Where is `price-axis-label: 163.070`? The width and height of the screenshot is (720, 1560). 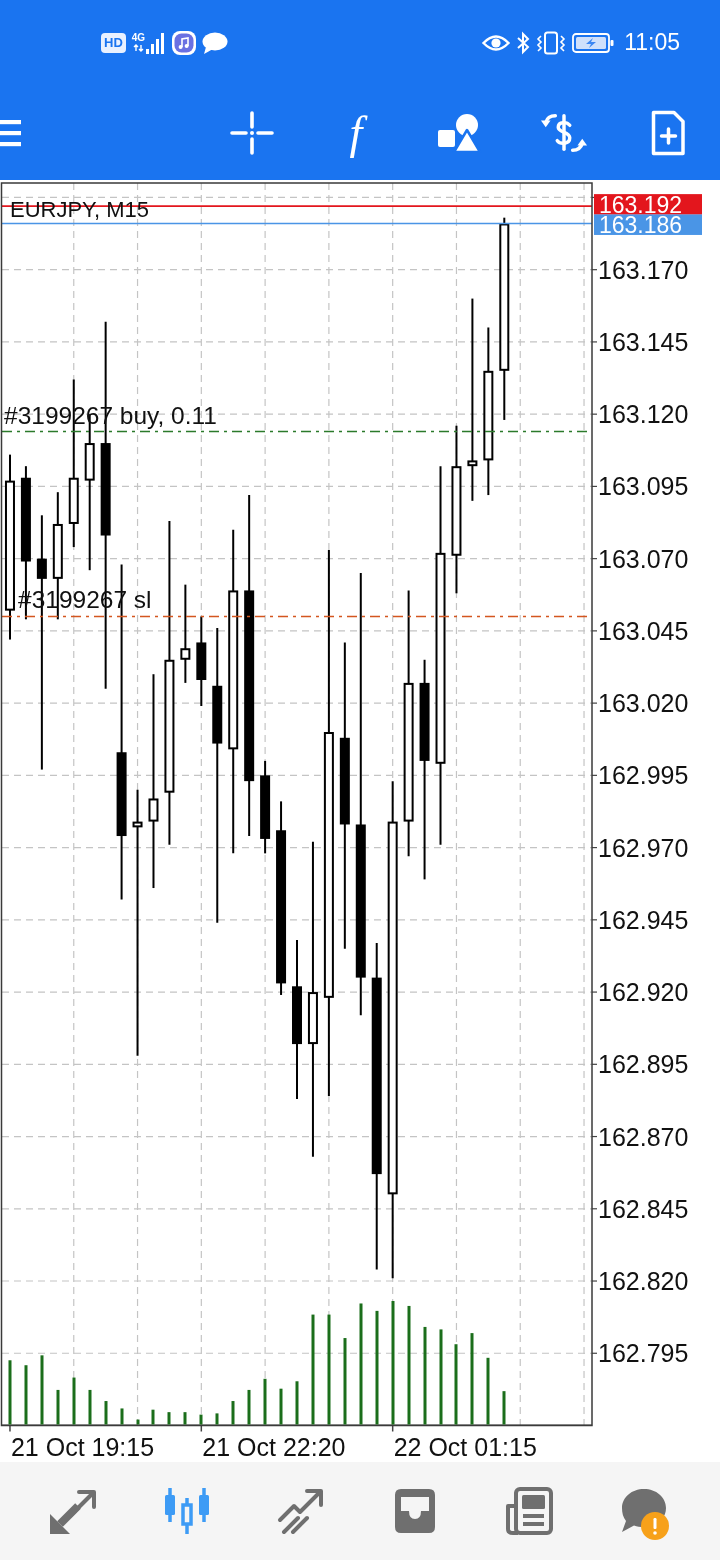
price-axis-label: 163.070 is located at coordinates (643, 558).